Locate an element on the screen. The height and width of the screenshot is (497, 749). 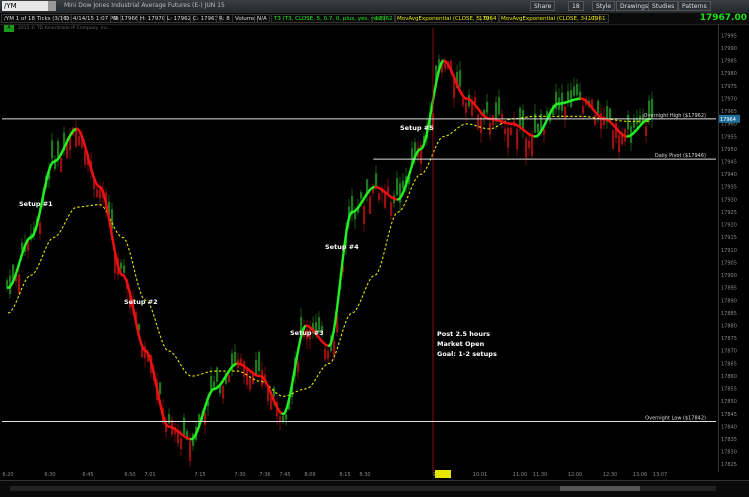
setup-label: Setup #3 is located at coordinates (307, 333).